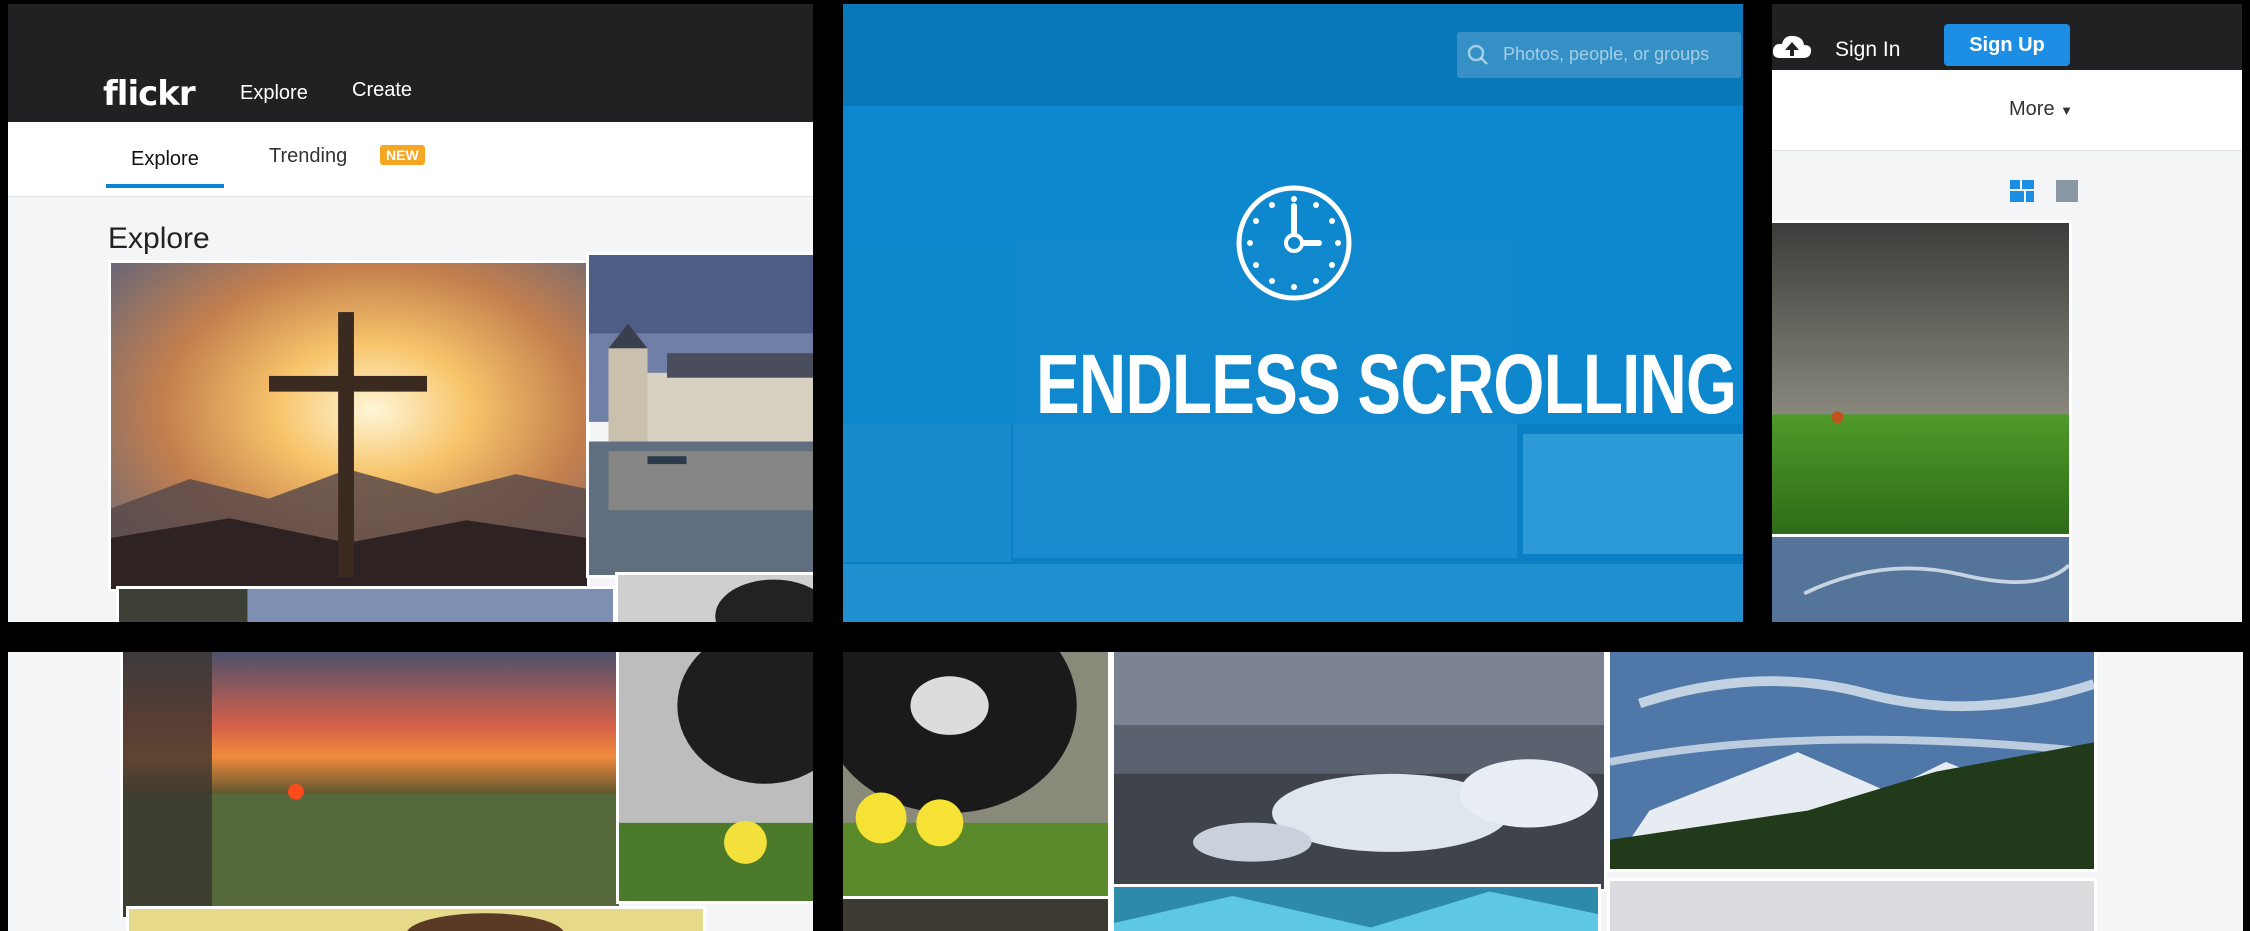 Image resolution: width=2250 pixels, height=931 pixels. I want to click on photo-dark-strip, so click(977, 913).